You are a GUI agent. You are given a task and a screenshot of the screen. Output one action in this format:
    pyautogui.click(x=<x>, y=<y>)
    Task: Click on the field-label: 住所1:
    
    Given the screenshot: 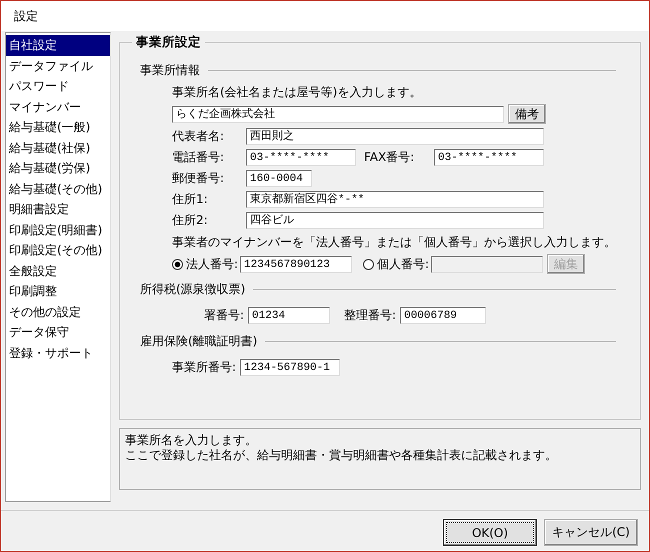 What is the action you would take?
    pyautogui.click(x=190, y=199)
    